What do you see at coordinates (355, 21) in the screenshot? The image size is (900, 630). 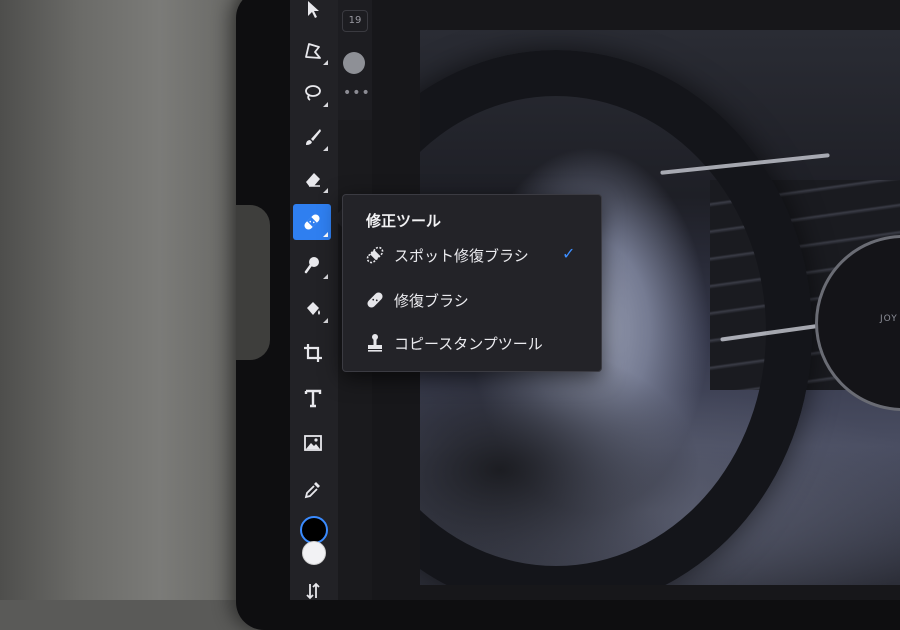 I see `brush-size-value: 19` at bounding box center [355, 21].